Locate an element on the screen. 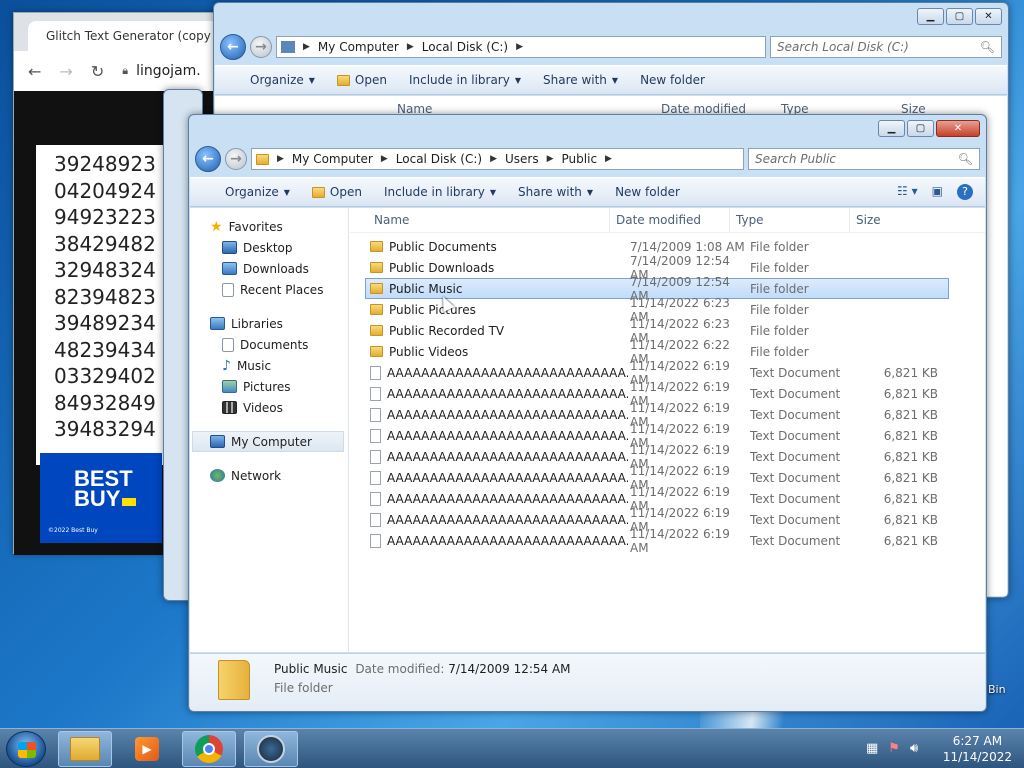  pictures-icon is located at coordinates (229, 386).